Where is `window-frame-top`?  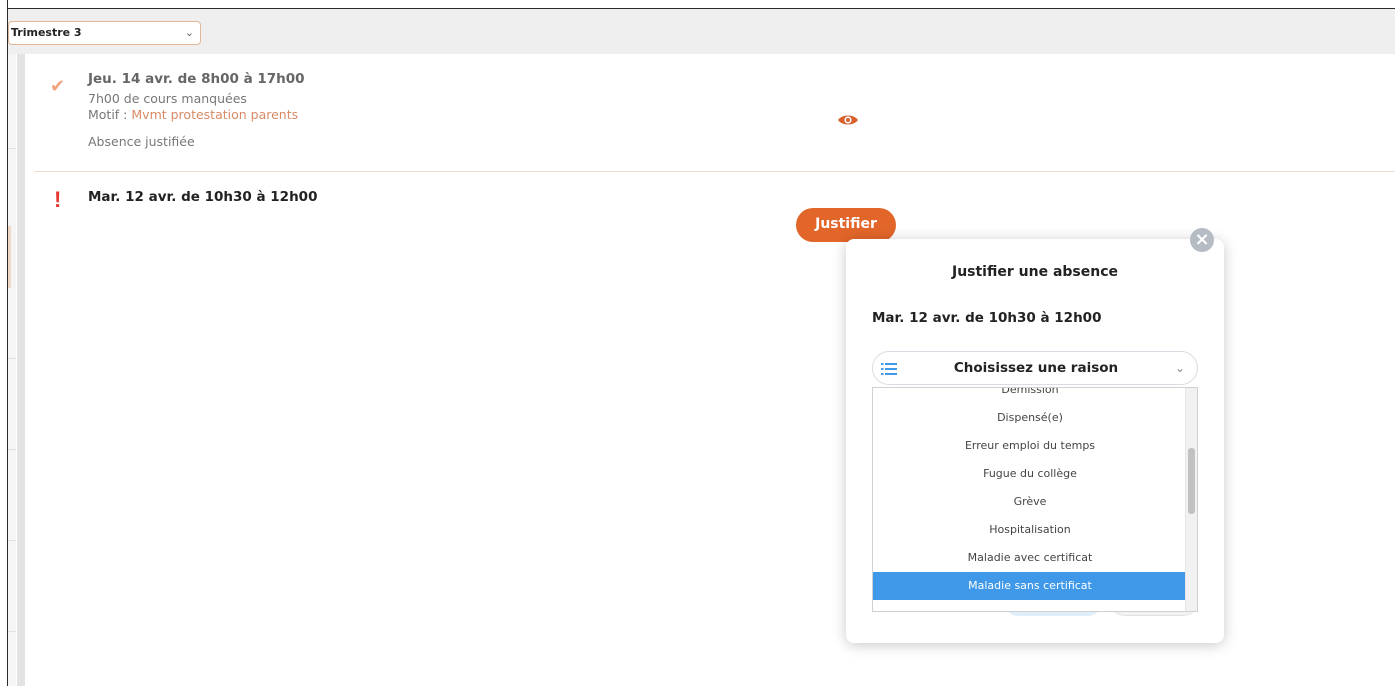
window-frame-top is located at coordinates (697, 4).